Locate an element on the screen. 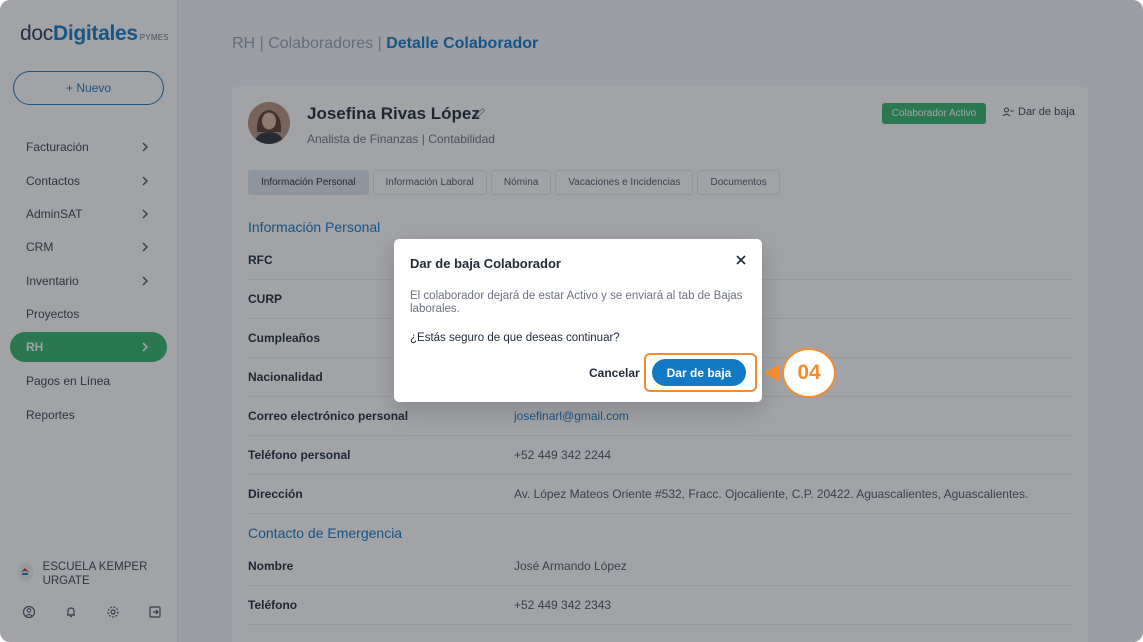 Image resolution: width=1143 pixels, height=642 pixels. confirm-deactivate-button: Dar de baja is located at coordinates (699, 372).